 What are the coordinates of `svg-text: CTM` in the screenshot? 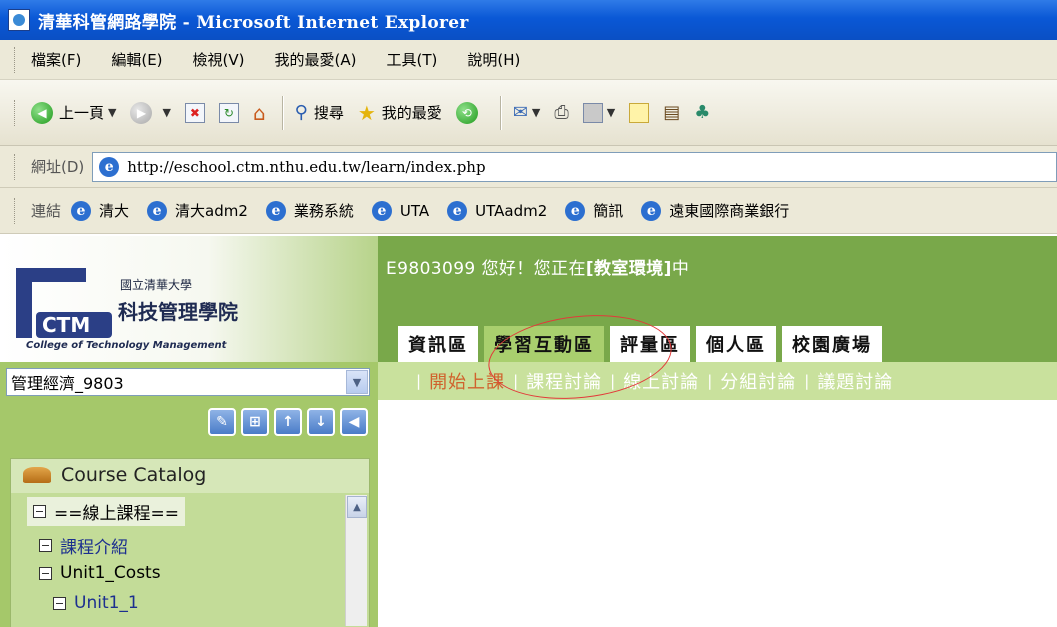 It's located at (66, 325).